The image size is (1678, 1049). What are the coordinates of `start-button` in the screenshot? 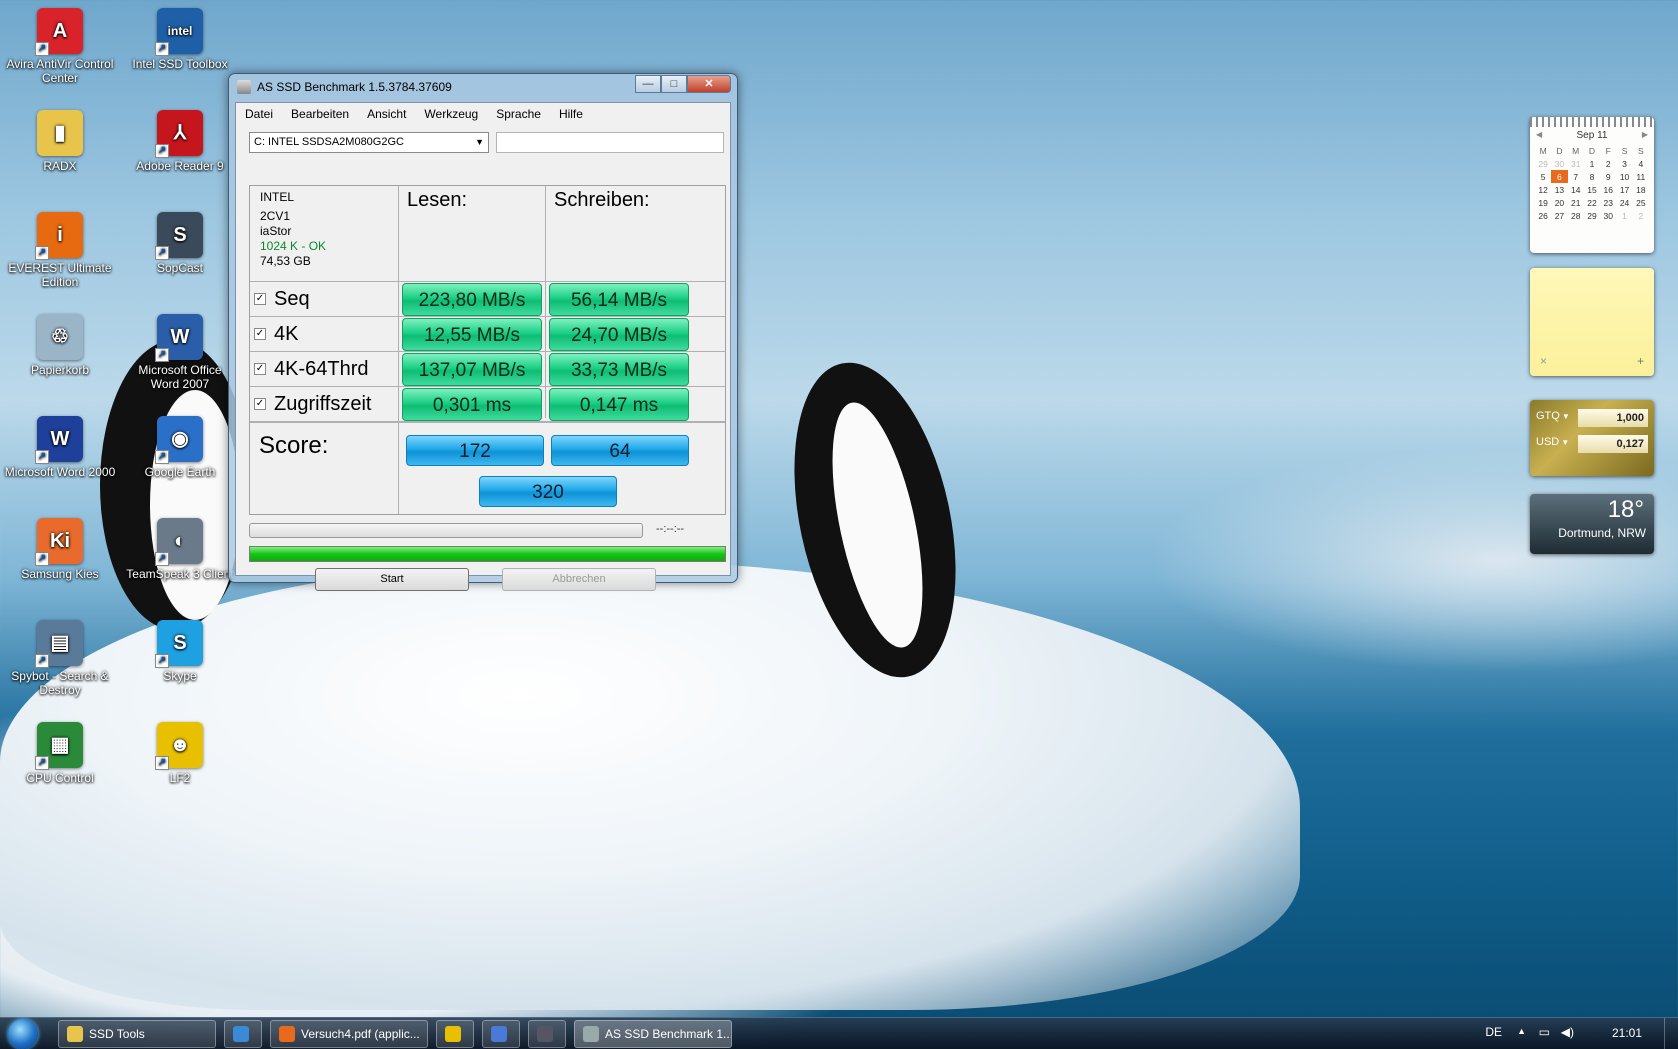 It's located at (23, 1033).